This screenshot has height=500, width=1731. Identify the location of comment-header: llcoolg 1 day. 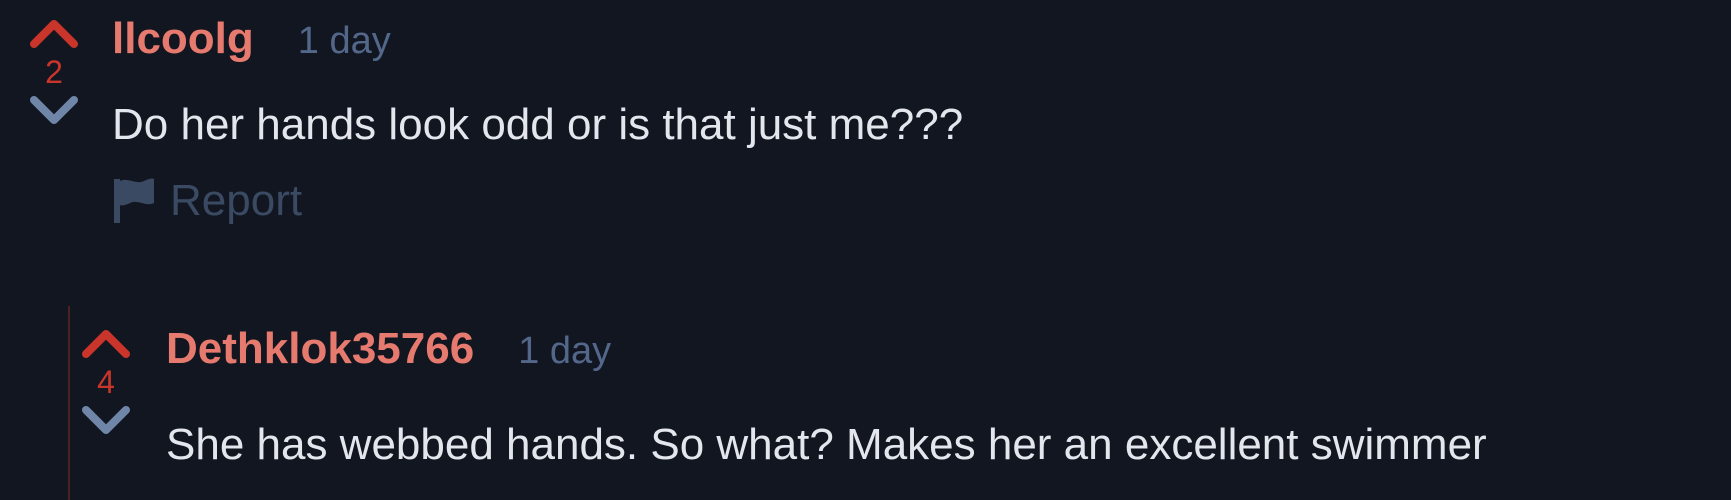
(251, 39).